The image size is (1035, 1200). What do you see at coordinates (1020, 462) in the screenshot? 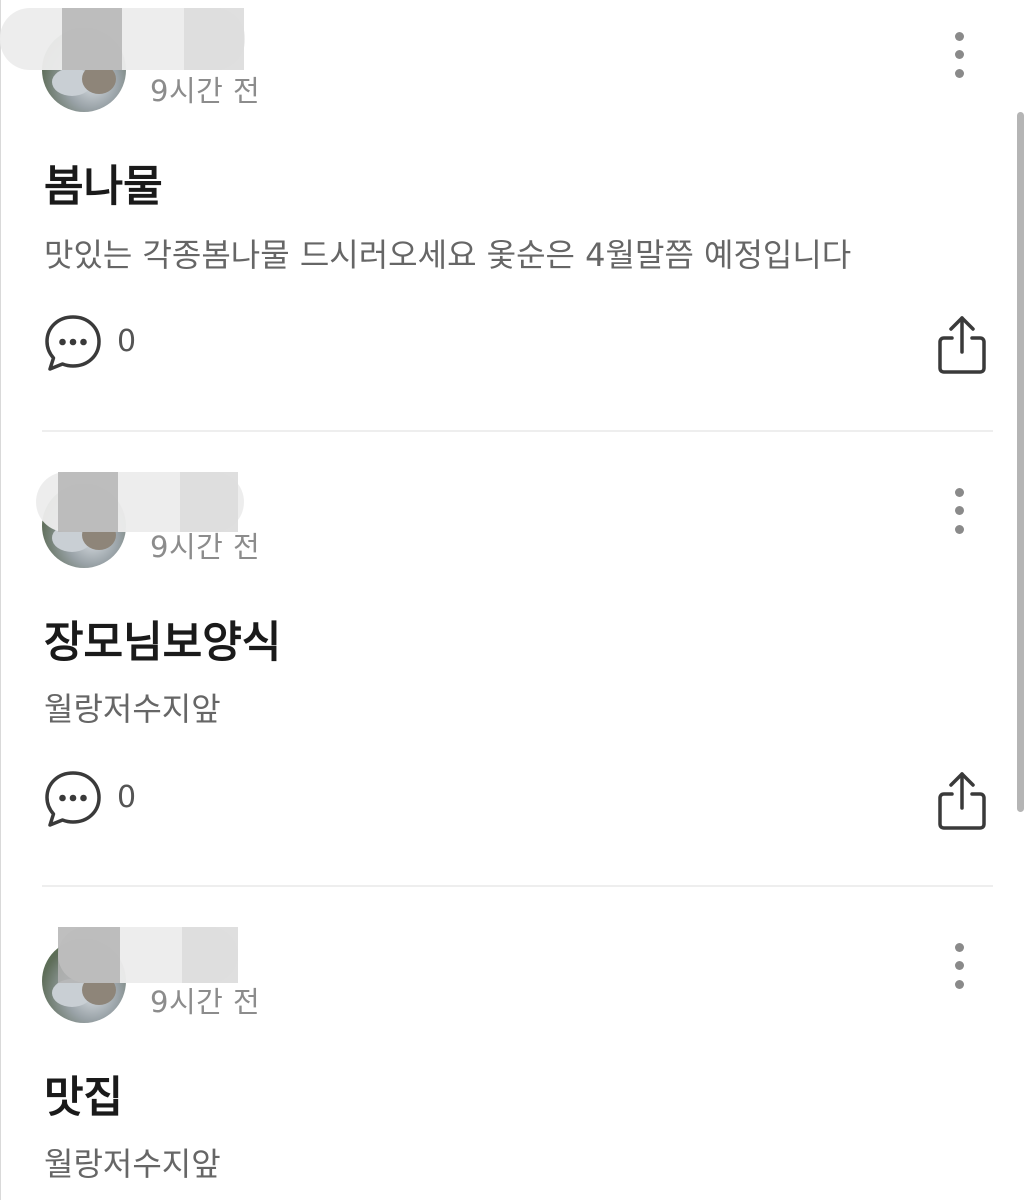
I see `scrollbar` at bounding box center [1020, 462].